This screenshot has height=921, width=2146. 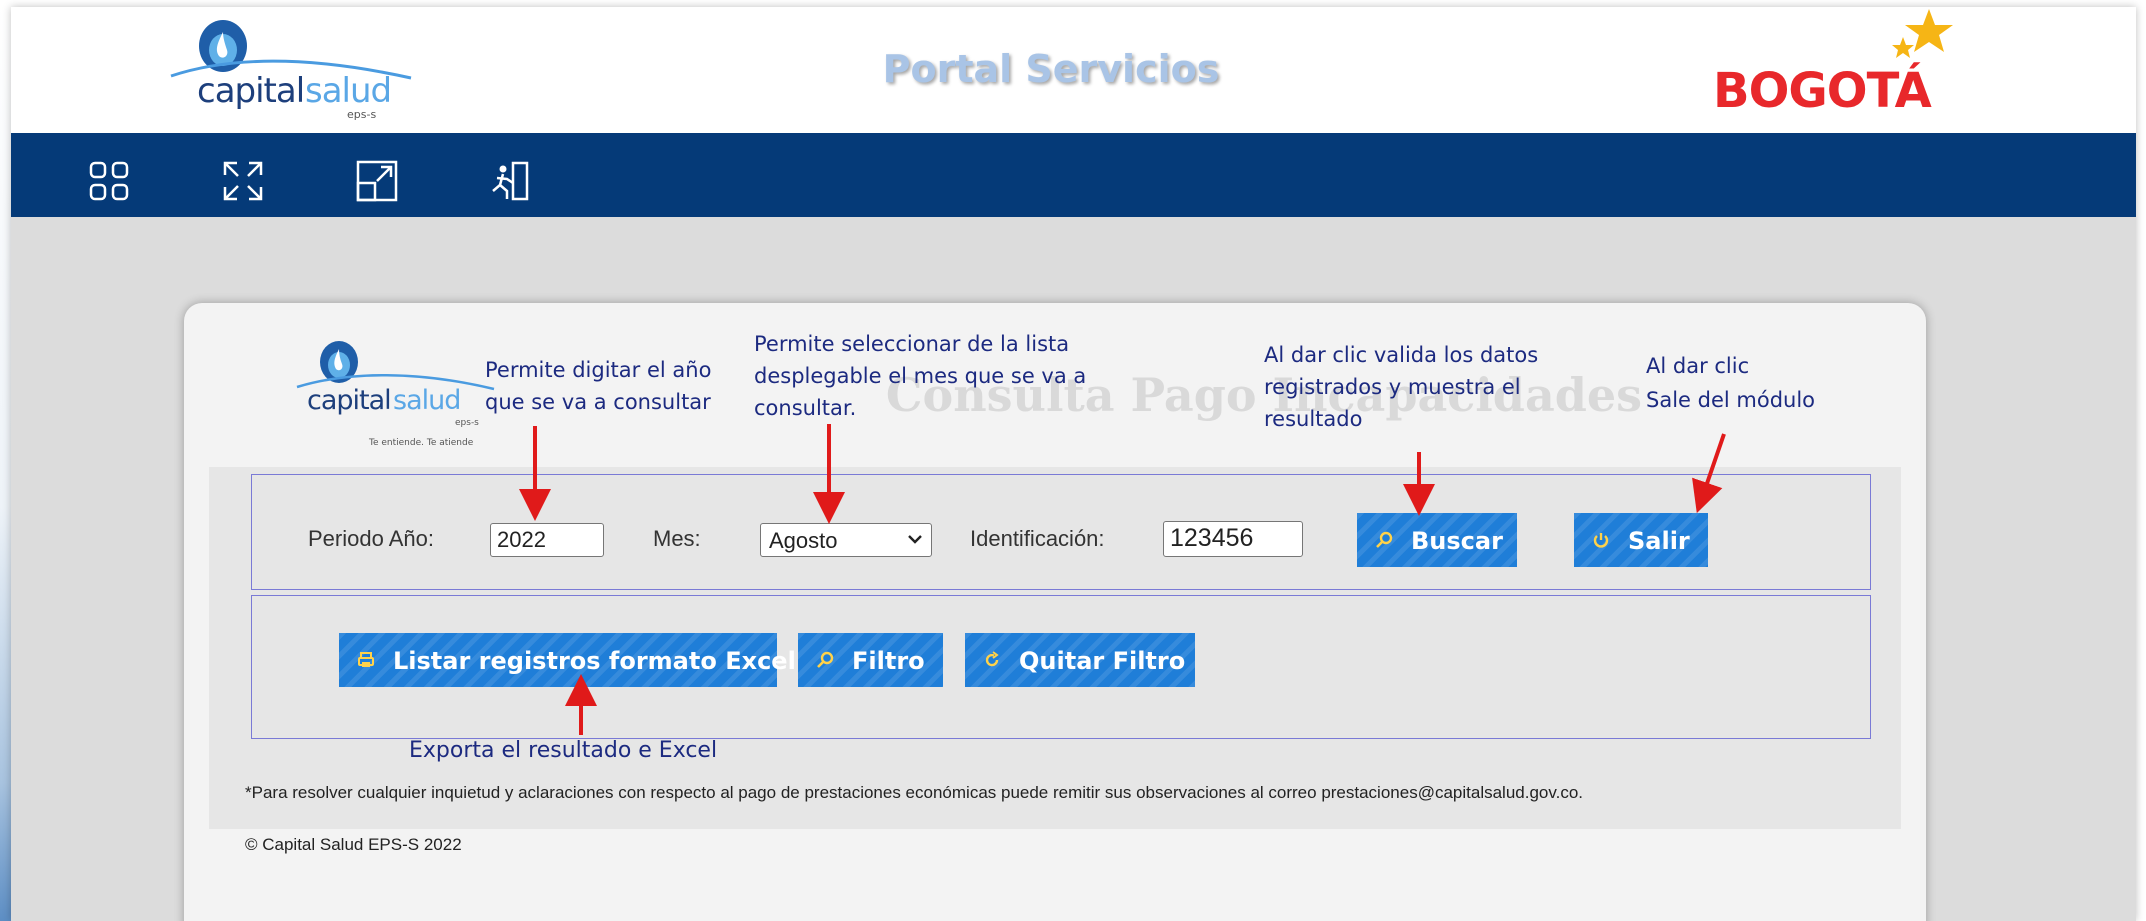 What do you see at coordinates (361, 114) in the screenshot?
I see `capitalsalud-logo-sub: eps-s` at bounding box center [361, 114].